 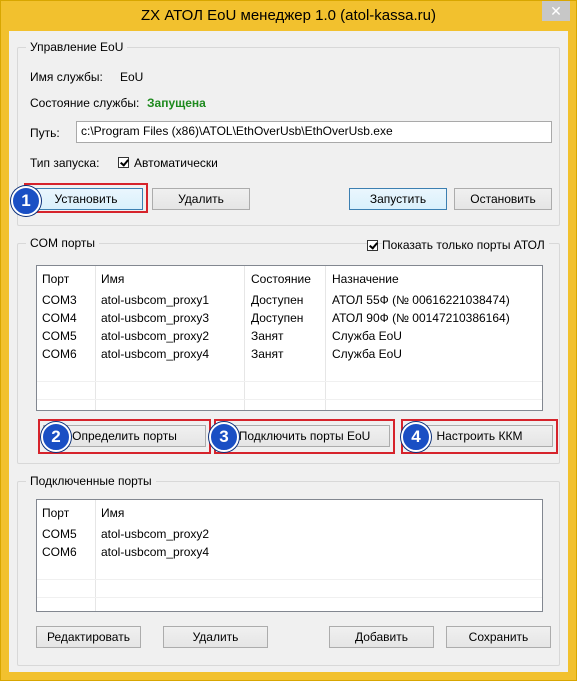 I want to click on column-header-state: Состояние, so click(x=281, y=279).